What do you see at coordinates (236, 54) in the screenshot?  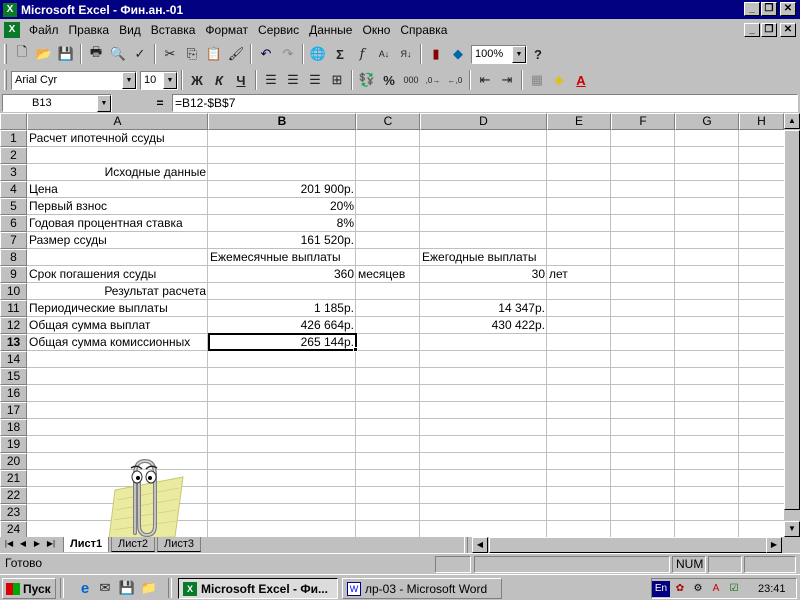 I see `format-painter-icon: 🖌` at bounding box center [236, 54].